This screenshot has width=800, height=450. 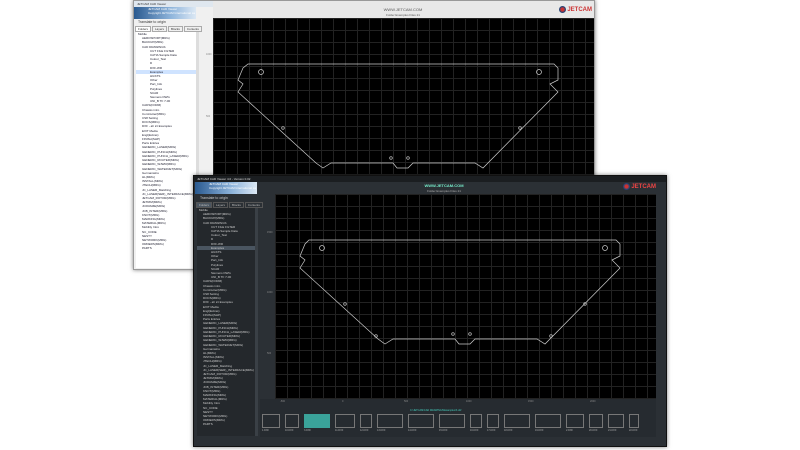 I want to click on thumbnail-label: 17.DXF, so click(x=491, y=430).